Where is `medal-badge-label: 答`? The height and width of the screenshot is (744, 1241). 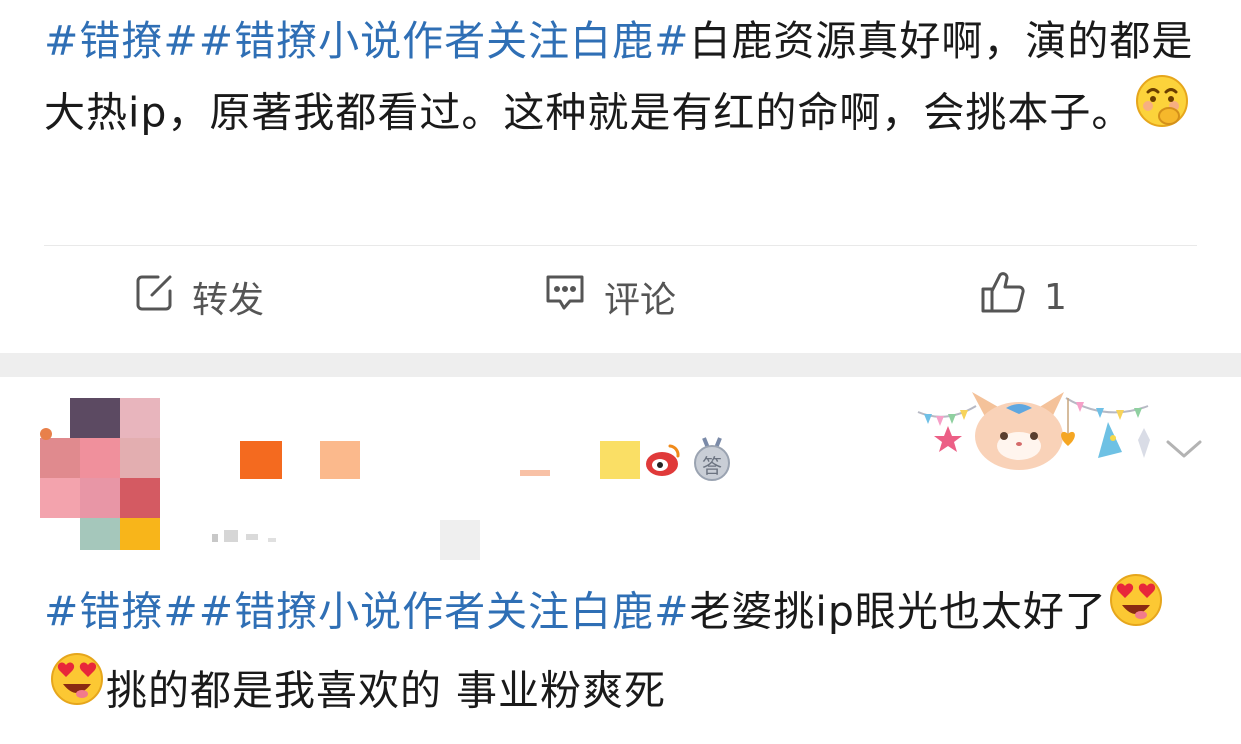
medal-badge-label: 答 is located at coordinates (712, 466).